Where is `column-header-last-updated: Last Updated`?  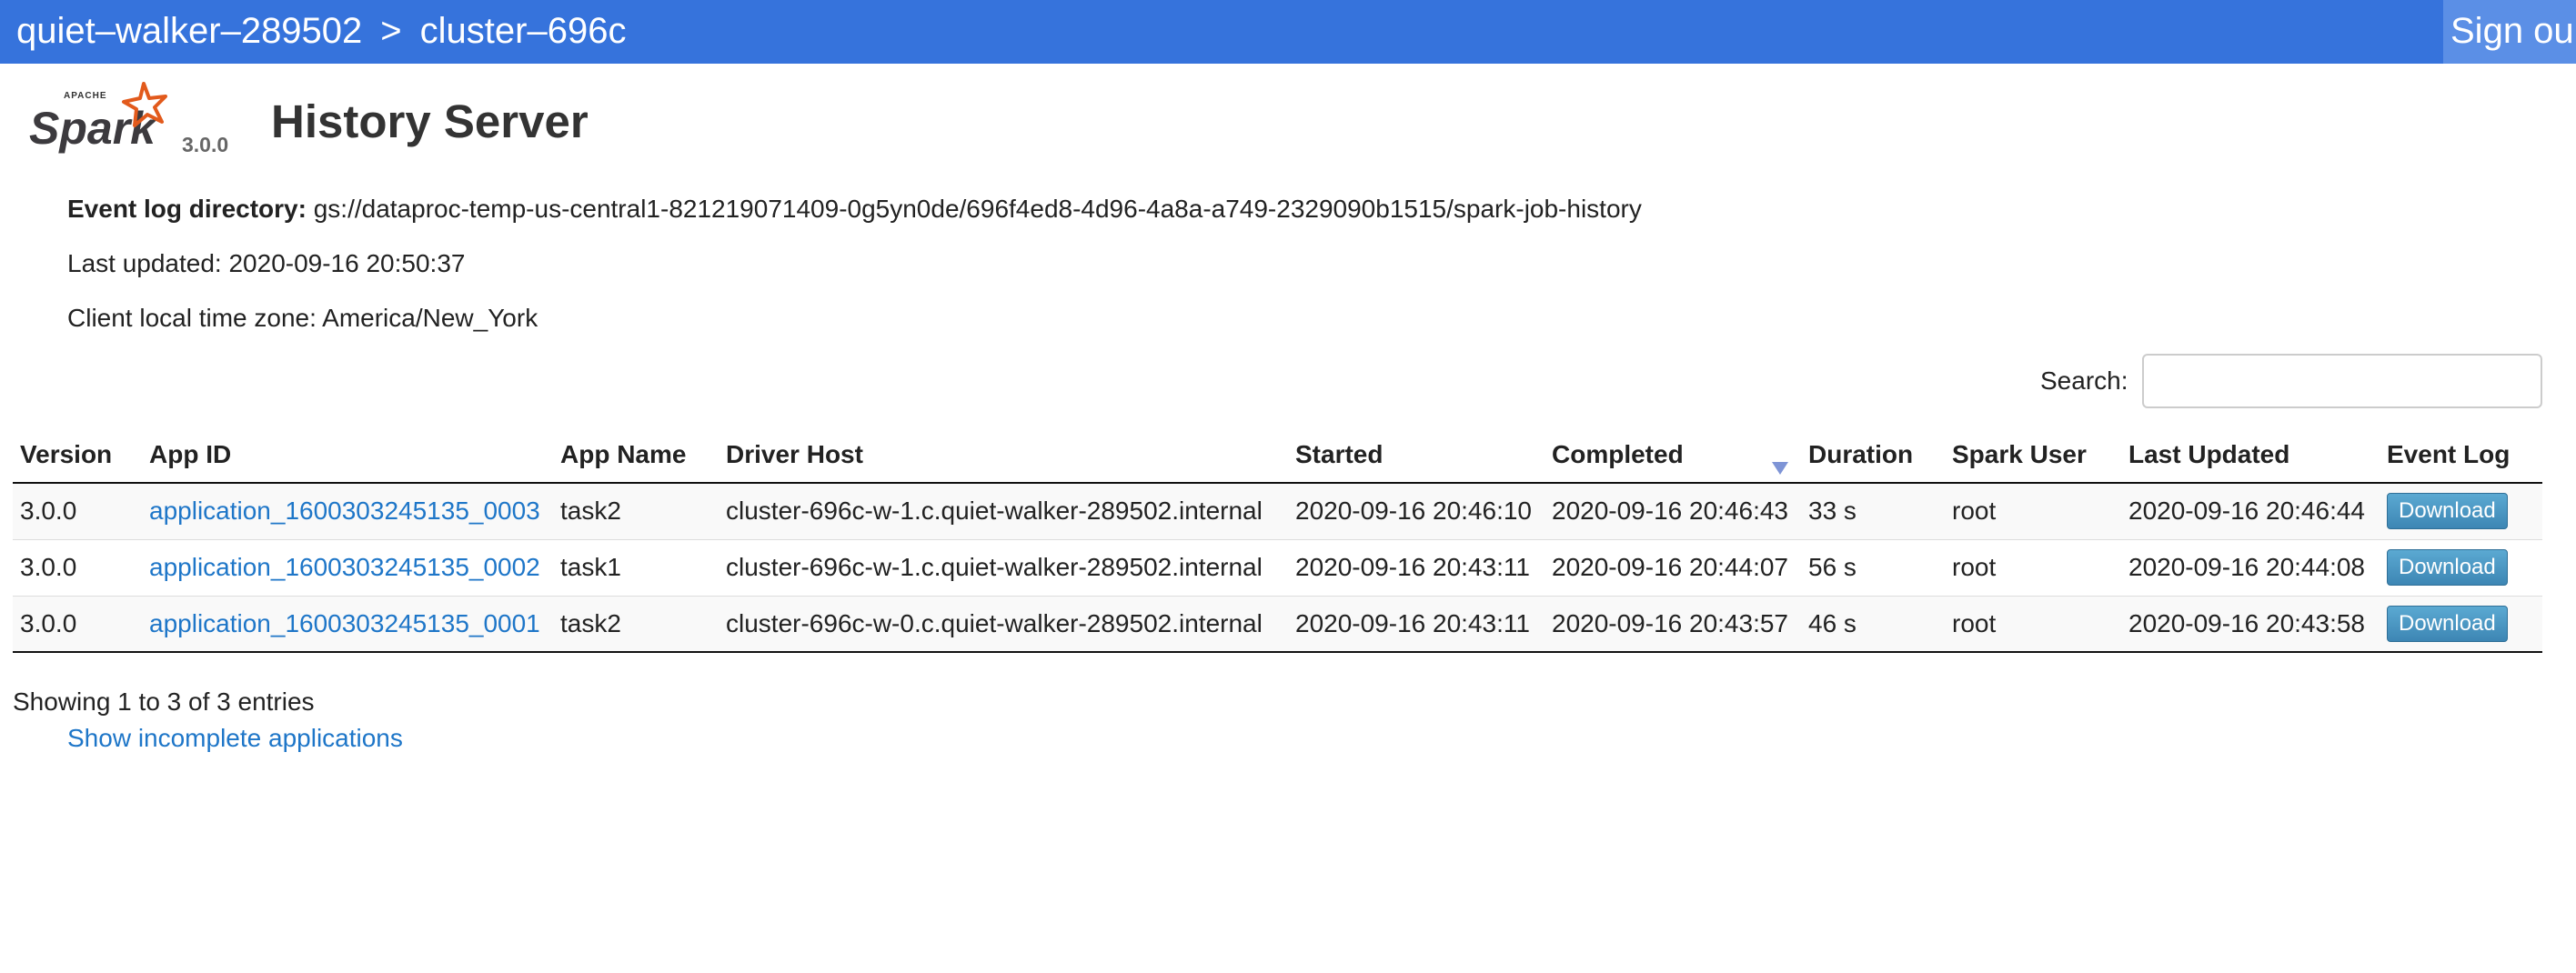 column-header-last-updated: Last Updated is located at coordinates (2250, 455).